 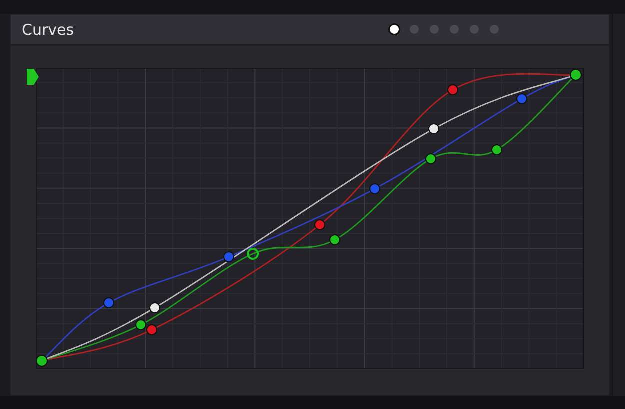 What do you see at coordinates (33, 77) in the screenshot?
I see `curve-start-handle-icon` at bounding box center [33, 77].